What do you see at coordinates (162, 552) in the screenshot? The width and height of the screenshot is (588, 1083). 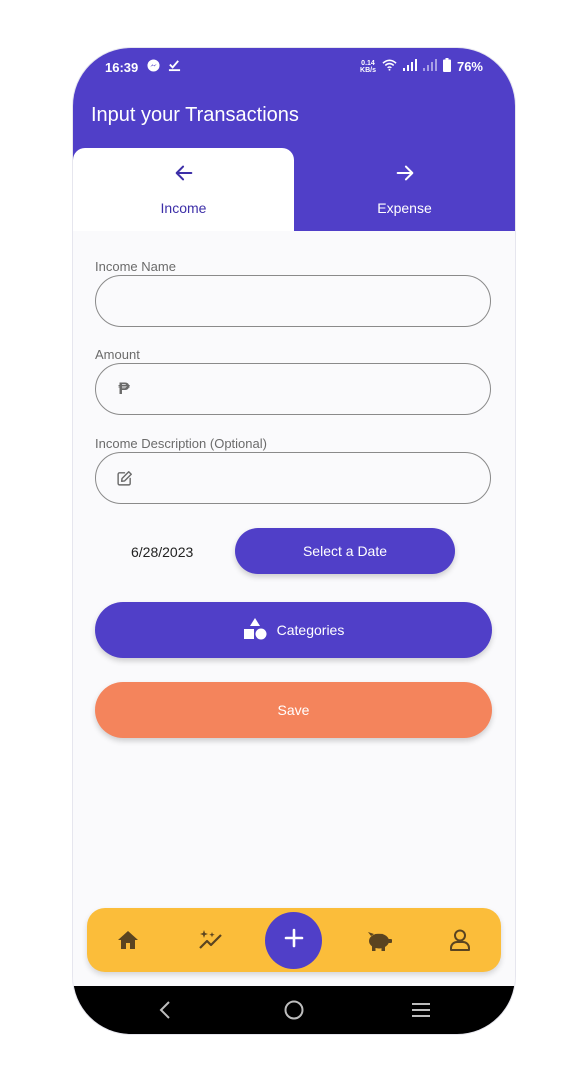 I see `selected-date: 6/28/2023` at bounding box center [162, 552].